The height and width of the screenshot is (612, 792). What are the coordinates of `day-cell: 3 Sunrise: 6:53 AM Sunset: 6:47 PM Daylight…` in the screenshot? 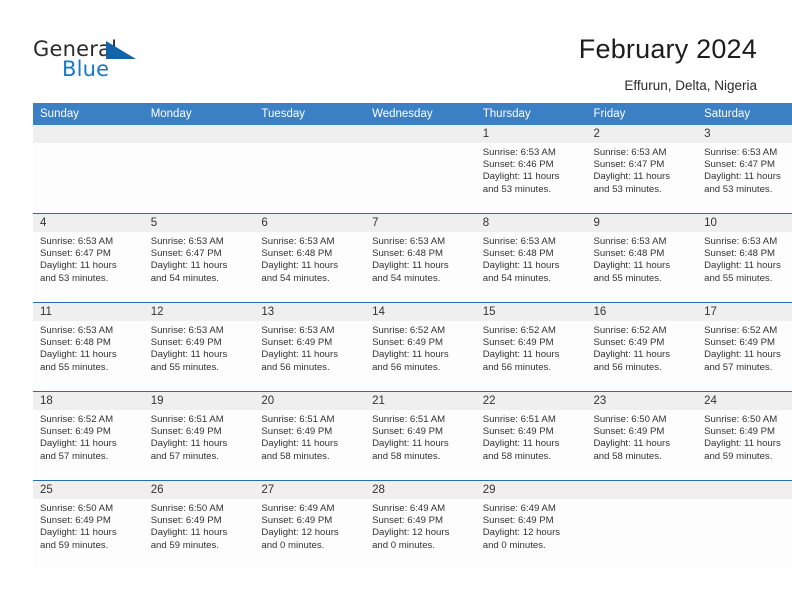 It's located at (744, 169).